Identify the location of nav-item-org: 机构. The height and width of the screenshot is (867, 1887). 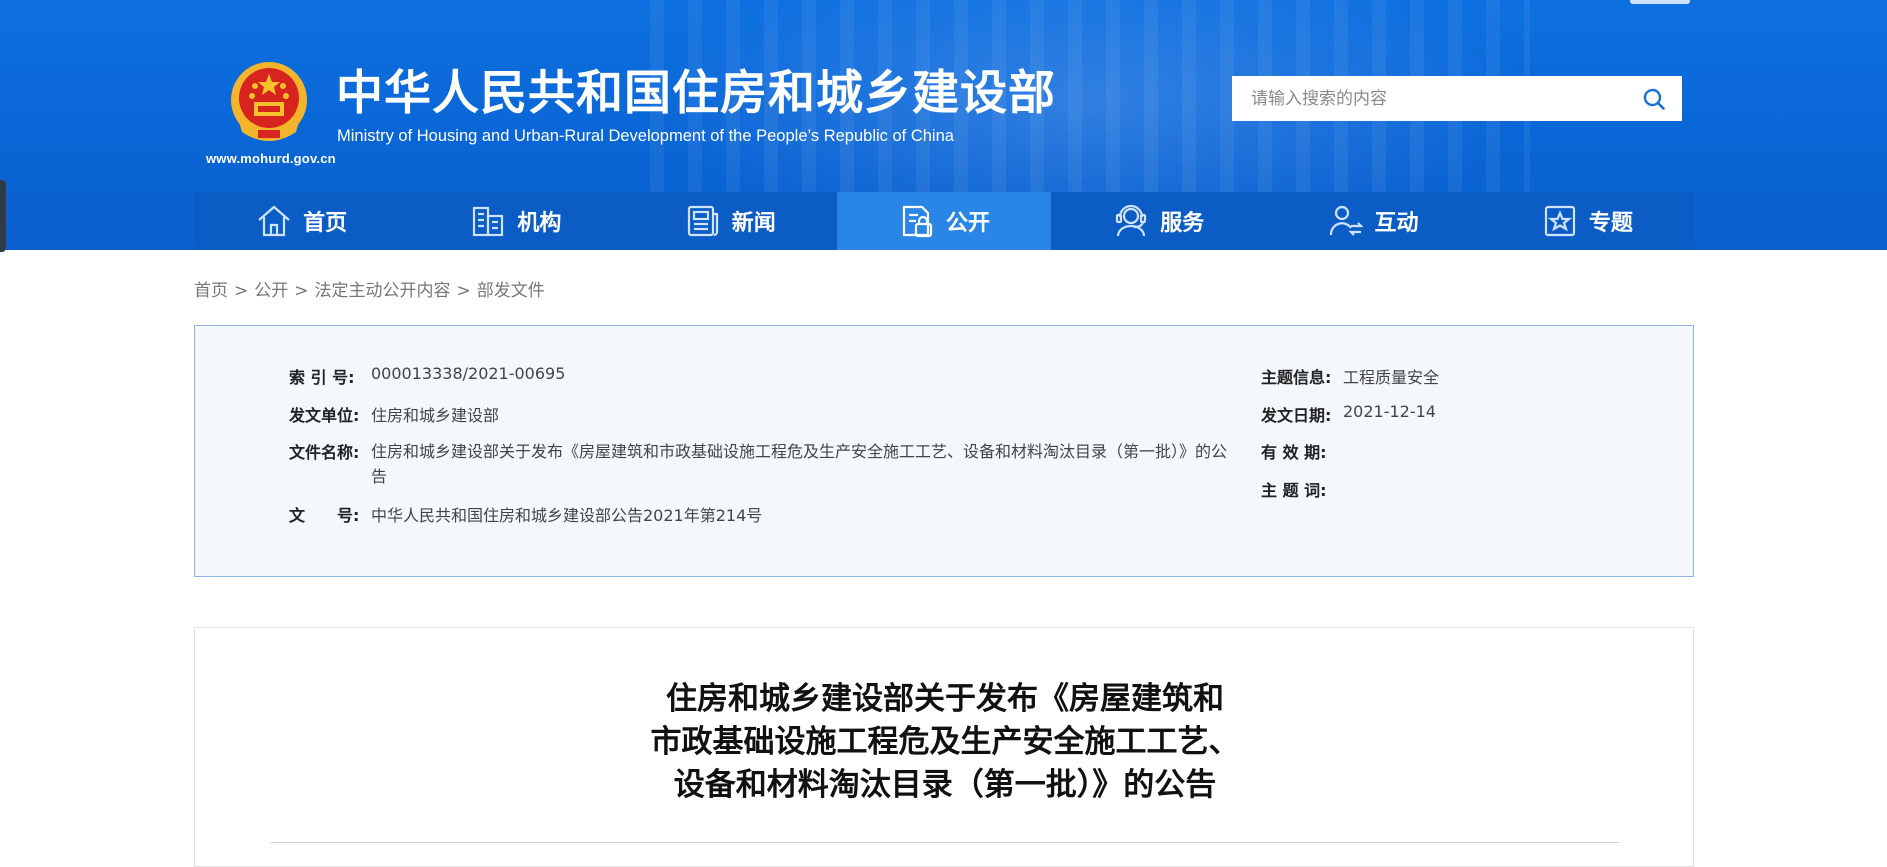
(515, 221).